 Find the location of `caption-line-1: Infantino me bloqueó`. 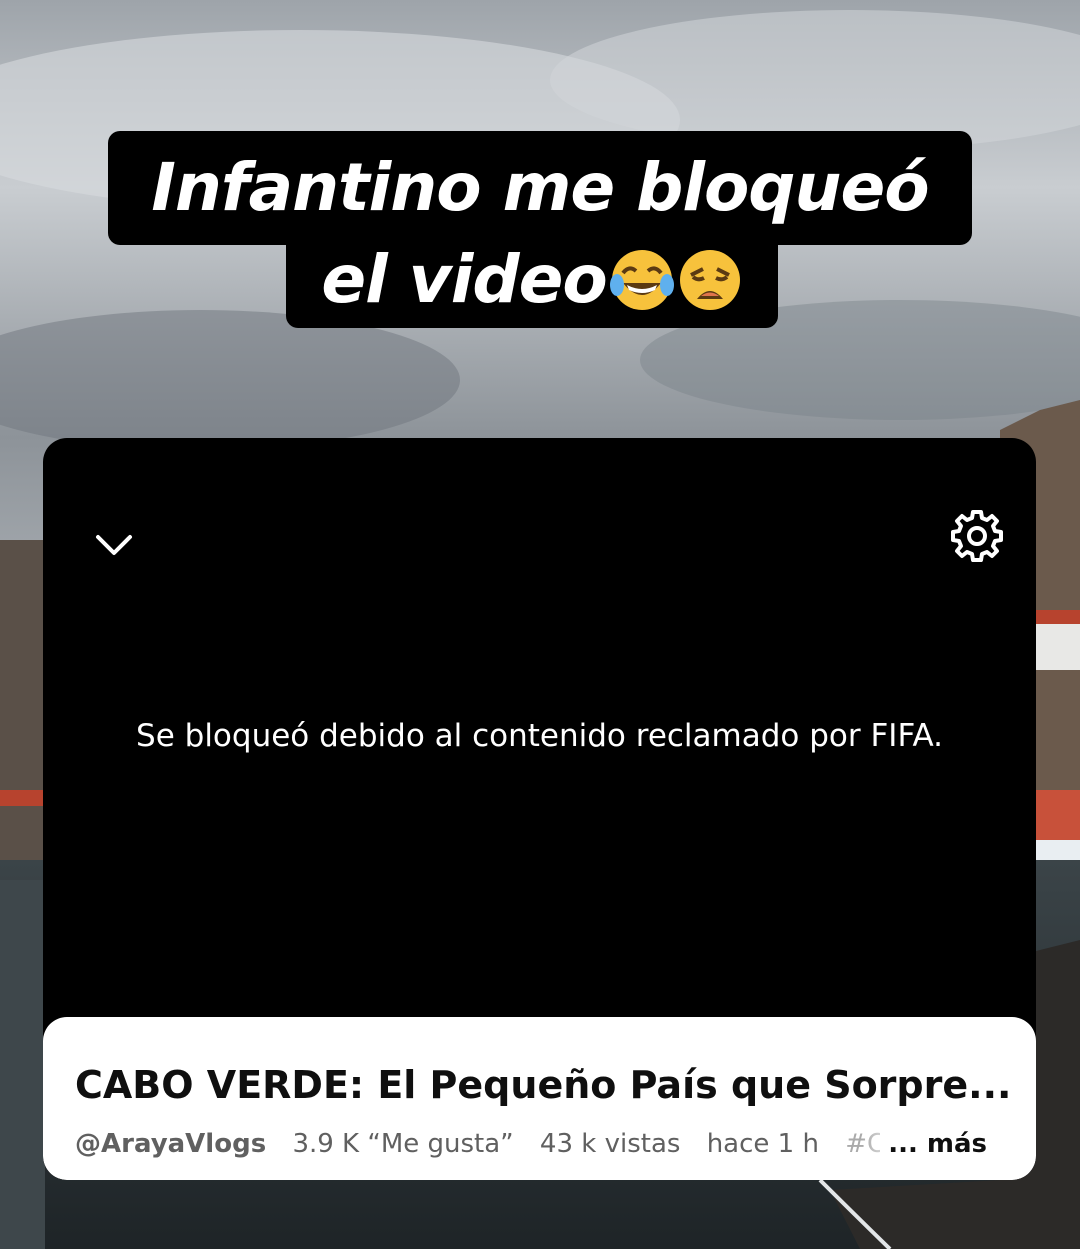

caption-line-1: Infantino me bloqueó is located at coordinates (540, 188).